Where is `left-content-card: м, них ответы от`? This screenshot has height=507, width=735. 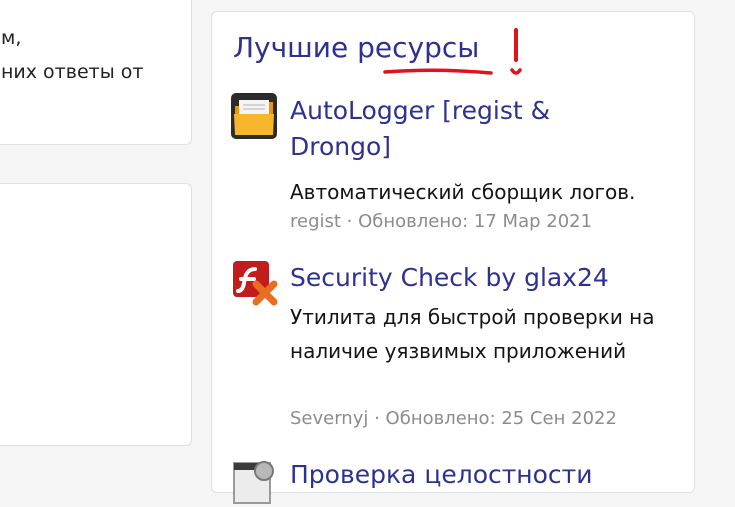 left-content-card: м, них ответы от is located at coordinates (96, 72).